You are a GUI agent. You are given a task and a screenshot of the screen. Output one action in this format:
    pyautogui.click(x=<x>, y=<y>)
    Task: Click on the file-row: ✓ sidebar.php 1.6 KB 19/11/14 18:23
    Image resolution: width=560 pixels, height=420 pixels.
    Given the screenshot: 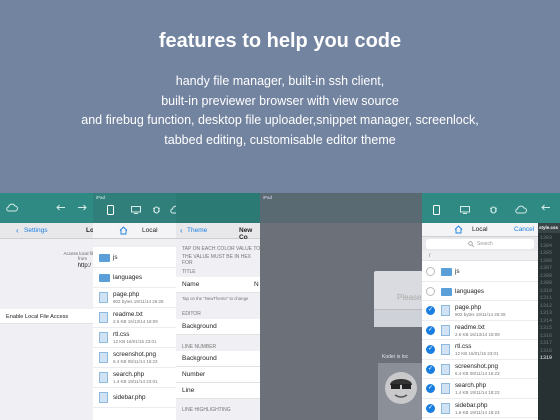 What is the action you would take?
    pyautogui.click(x=481, y=408)
    